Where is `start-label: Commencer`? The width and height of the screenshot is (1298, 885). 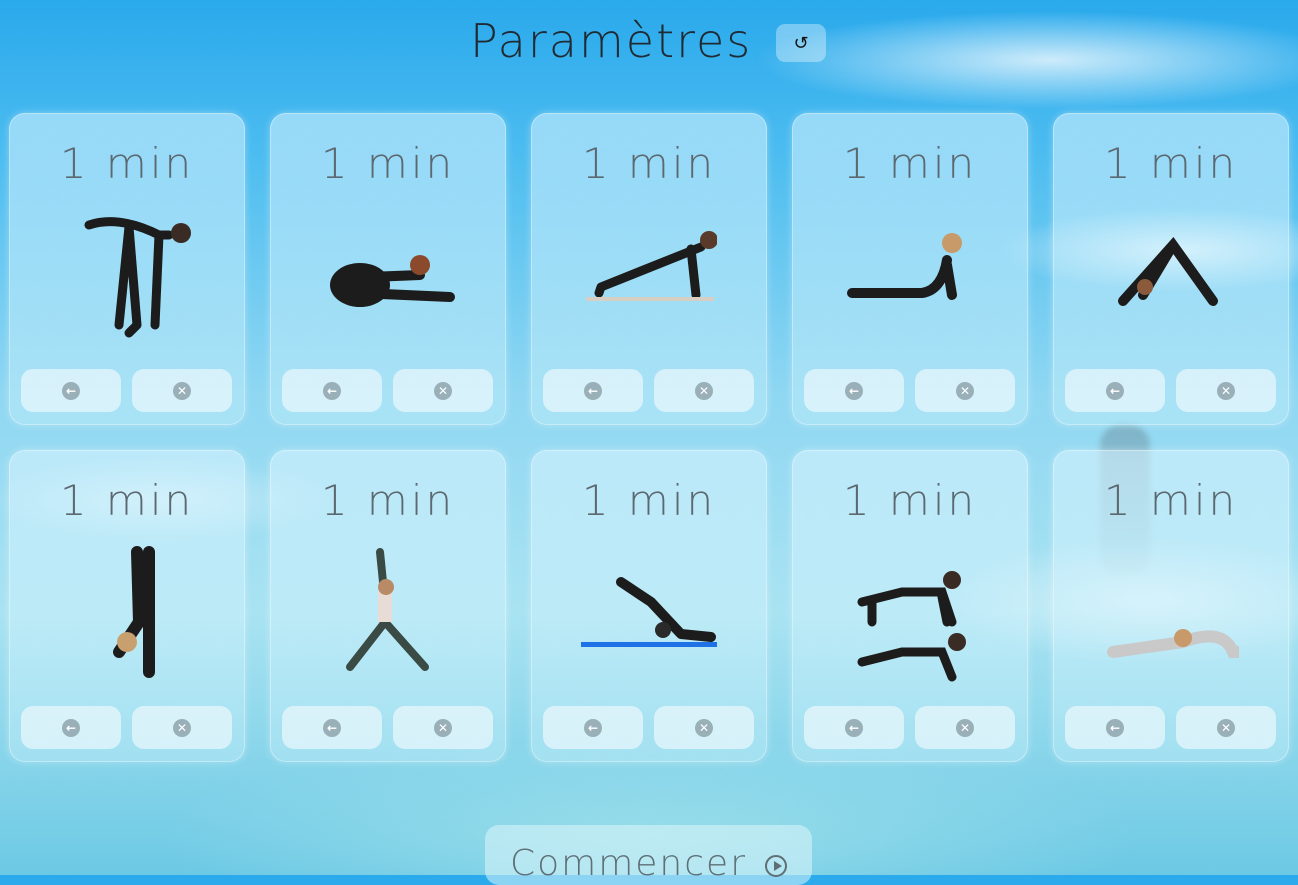
start-label: Commencer is located at coordinates (628, 863).